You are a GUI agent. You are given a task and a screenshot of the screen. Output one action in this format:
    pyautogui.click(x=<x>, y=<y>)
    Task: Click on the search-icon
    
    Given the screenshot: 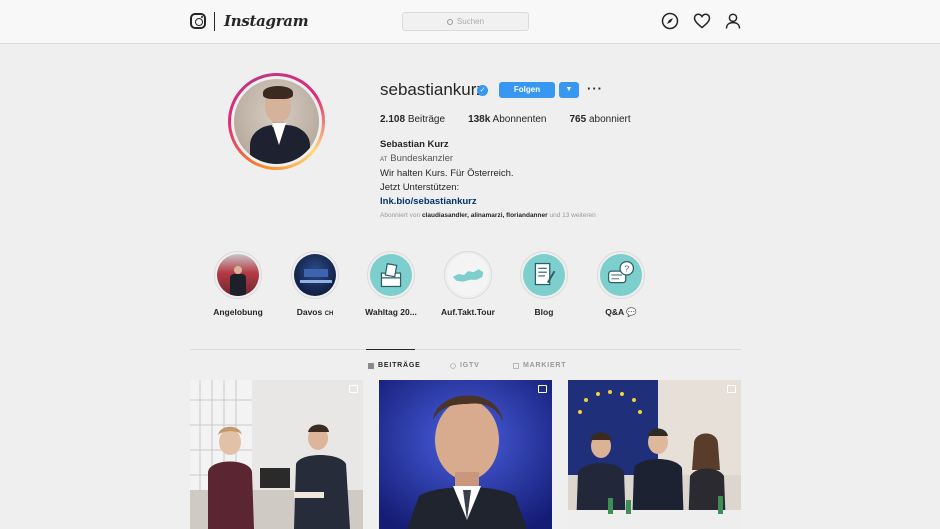 What is the action you would take?
    pyautogui.click(x=449, y=21)
    